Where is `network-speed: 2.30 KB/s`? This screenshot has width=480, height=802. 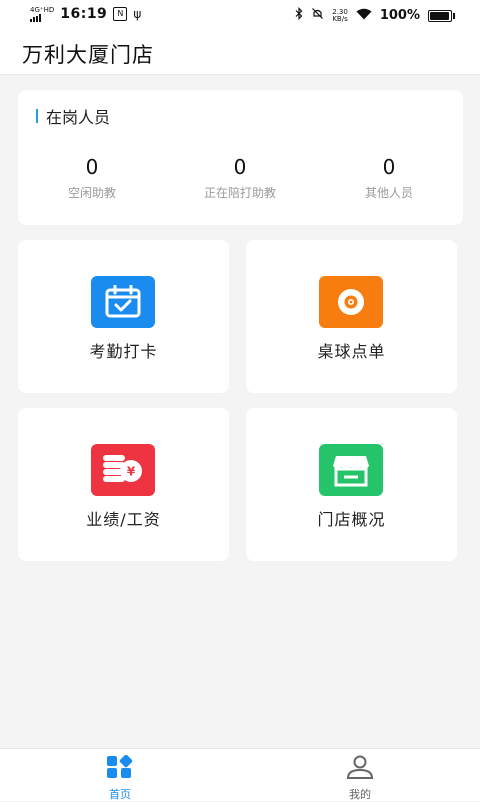 network-speed: 2.30 KB/s is located at coordinates (340, 15).